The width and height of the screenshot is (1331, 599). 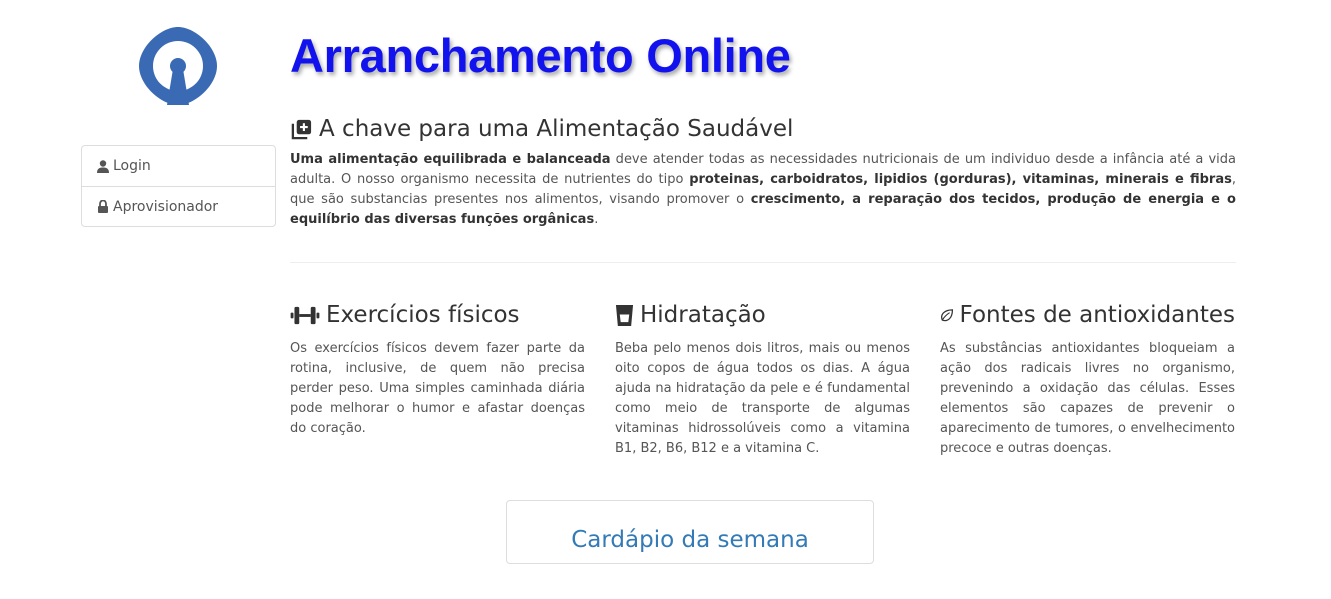 I want to click on cardapio-button: Cardápio da semana, so click(x=690, y=532).